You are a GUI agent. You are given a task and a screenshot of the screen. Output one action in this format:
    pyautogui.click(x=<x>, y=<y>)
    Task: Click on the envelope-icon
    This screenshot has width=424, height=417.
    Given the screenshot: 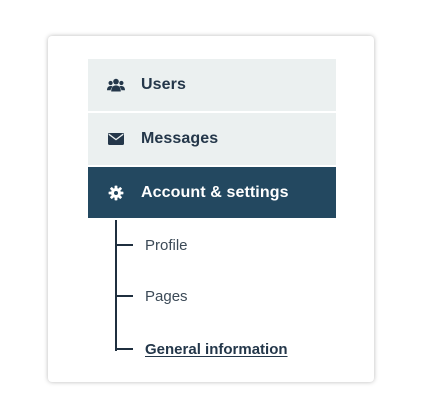 What is the action you would take?
    pyautogui.click(x=116, y=139)
    